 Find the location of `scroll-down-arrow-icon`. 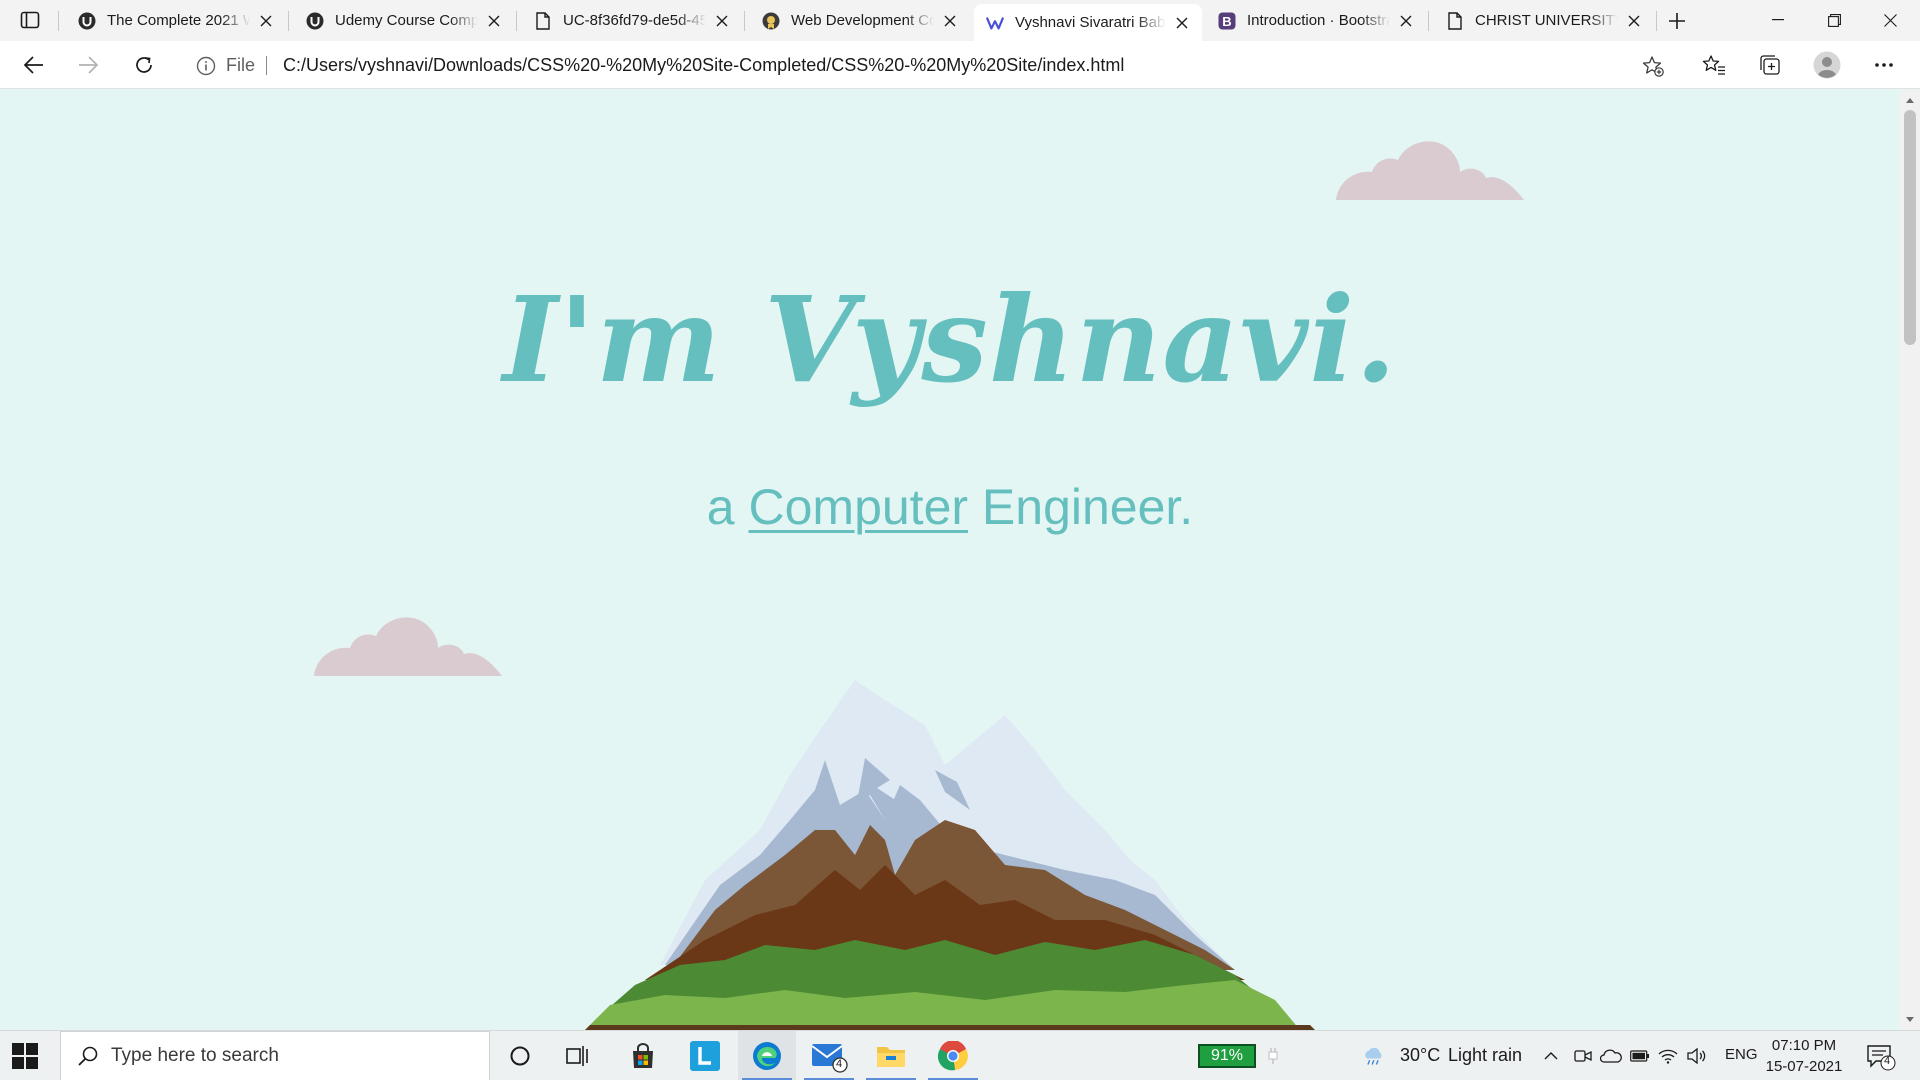

scroll-down-arrow-icon is located at coordinates (1910, 1020).